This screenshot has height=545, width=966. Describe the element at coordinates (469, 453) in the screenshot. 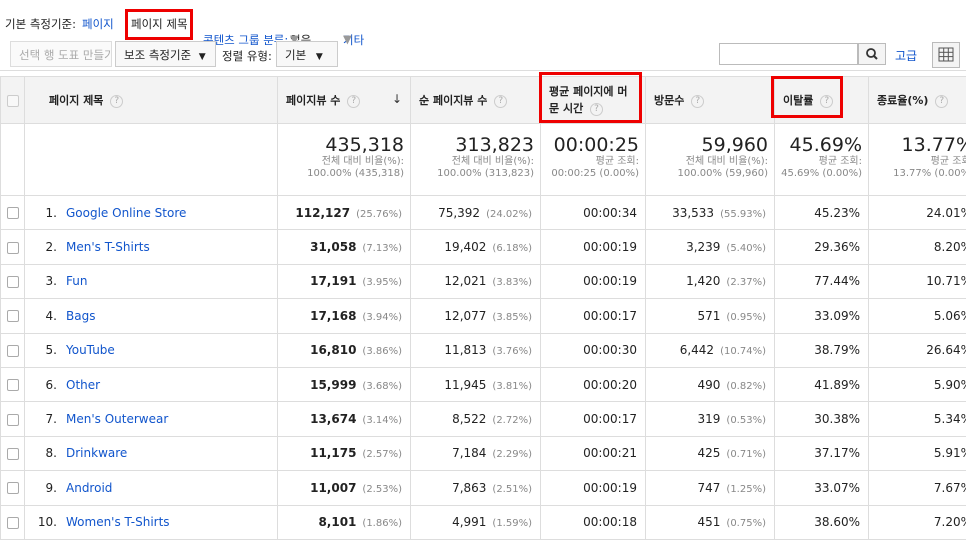

I see `unique-pageviews-value: 7,184` at that location.